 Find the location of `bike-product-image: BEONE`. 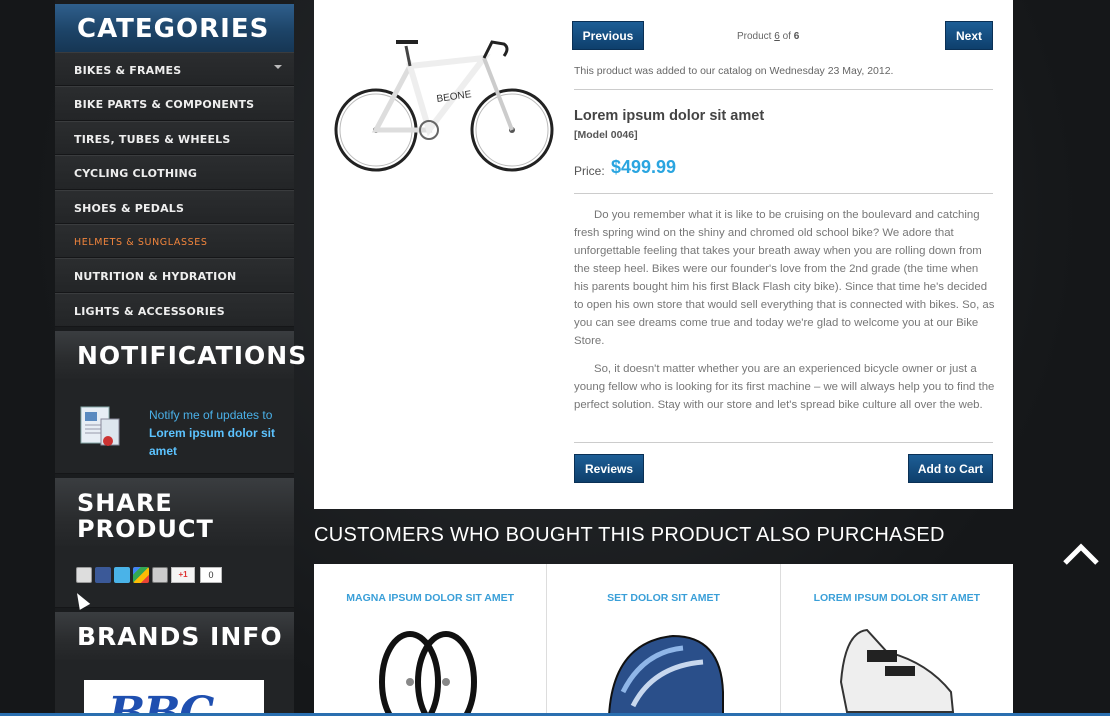

bike-product-image: BEONE is located at coordinates (445, 108).